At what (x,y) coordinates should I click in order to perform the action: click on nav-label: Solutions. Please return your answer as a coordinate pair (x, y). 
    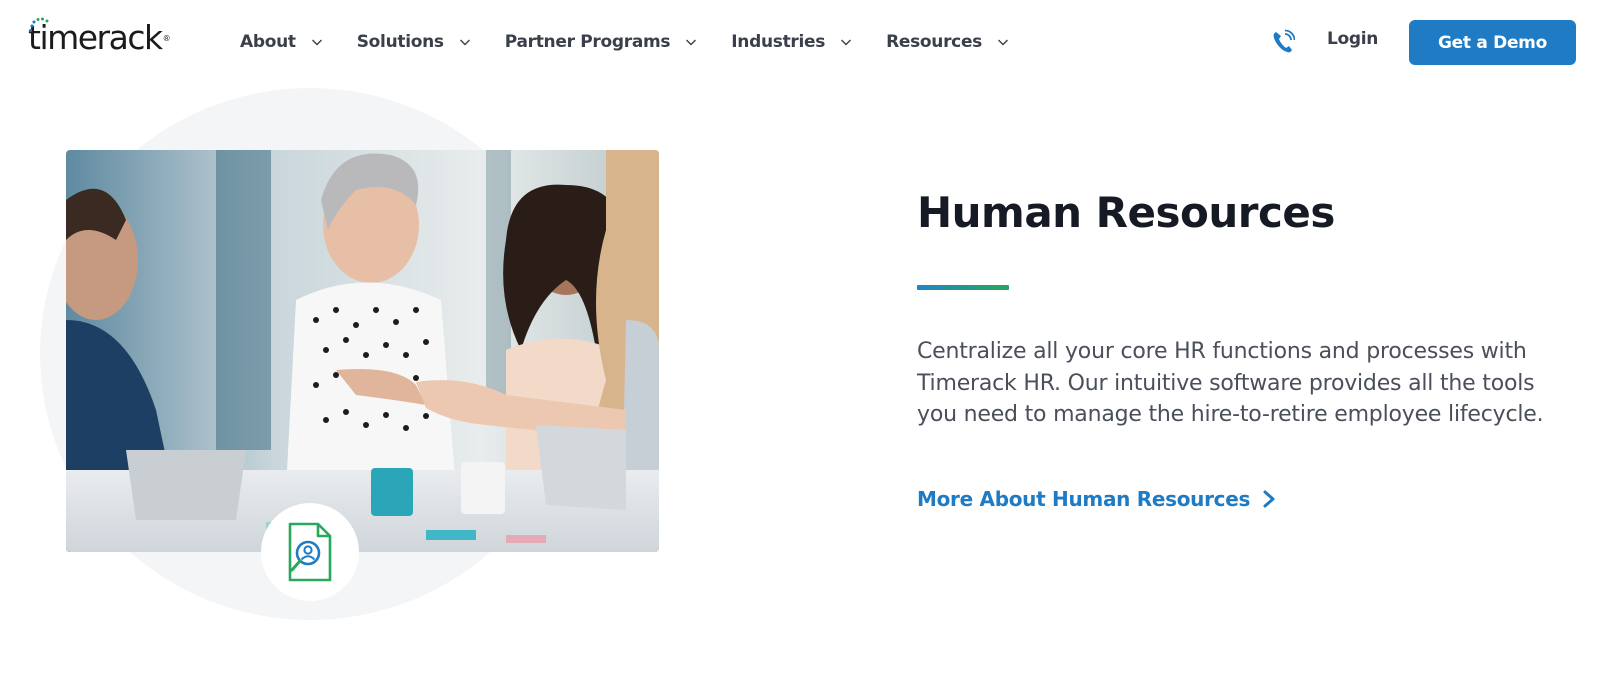
    Looking at the image, I should click on (400, 42).